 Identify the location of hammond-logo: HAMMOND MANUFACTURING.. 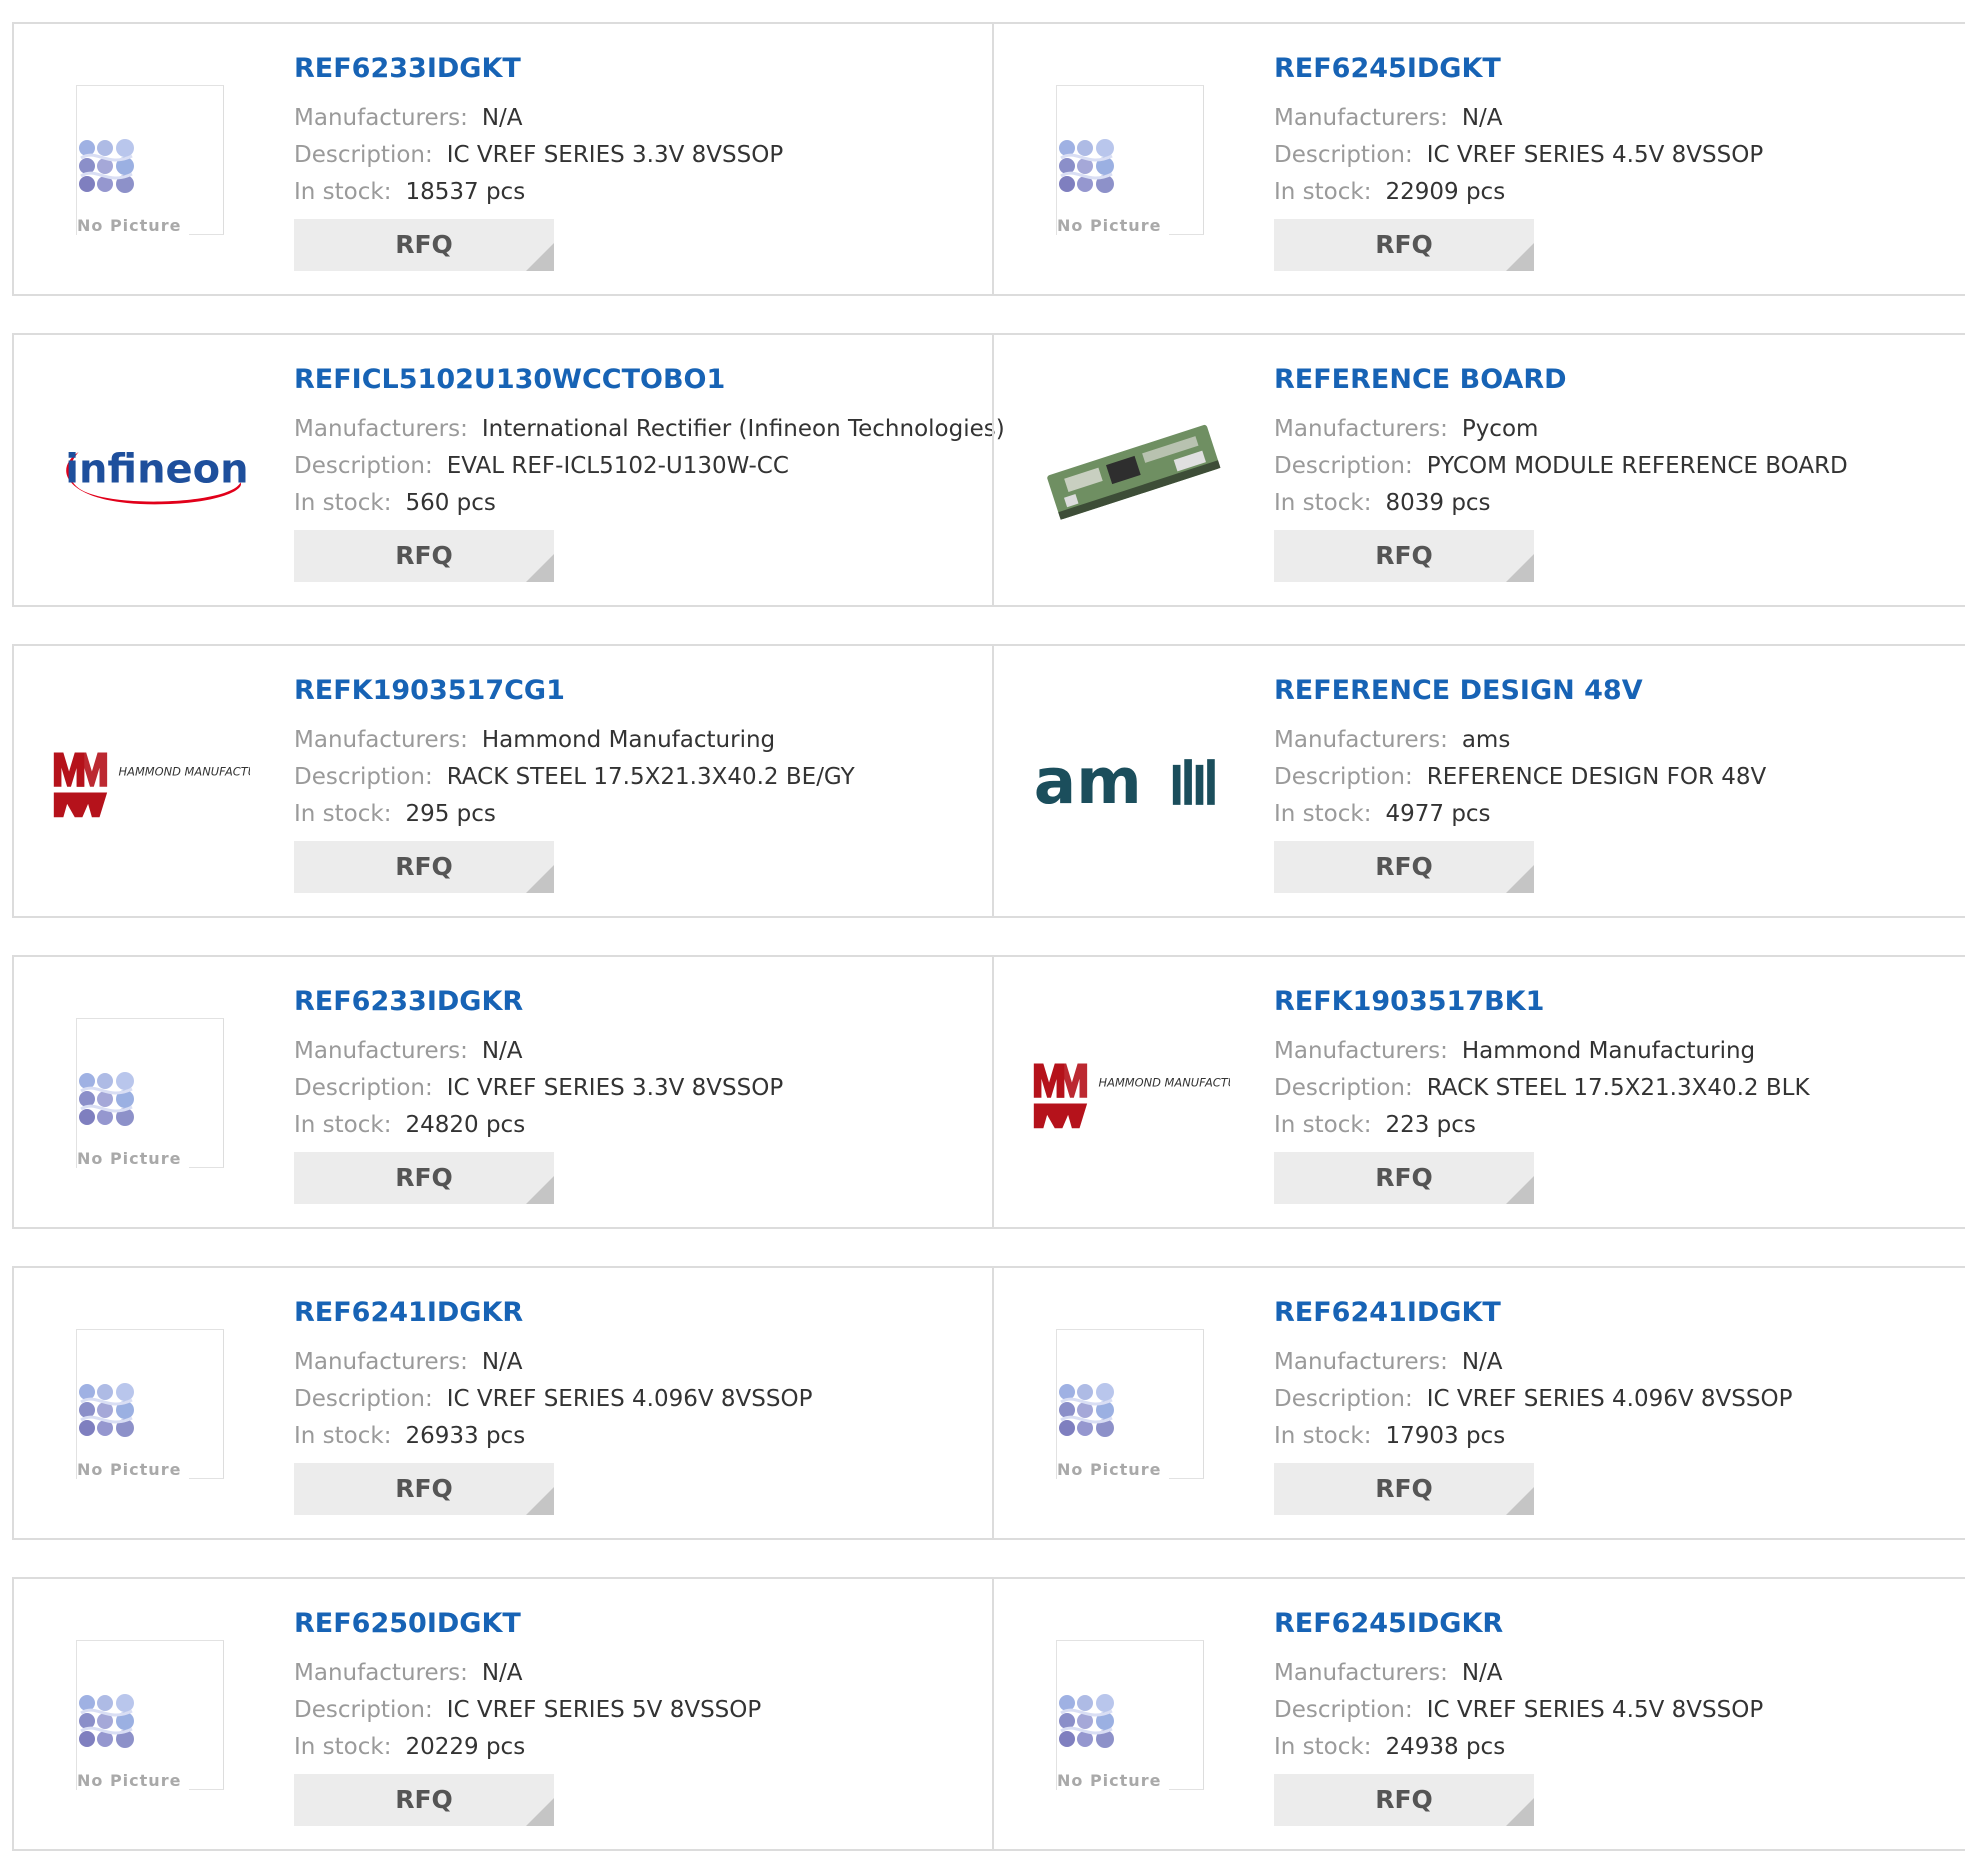
(151, 785).